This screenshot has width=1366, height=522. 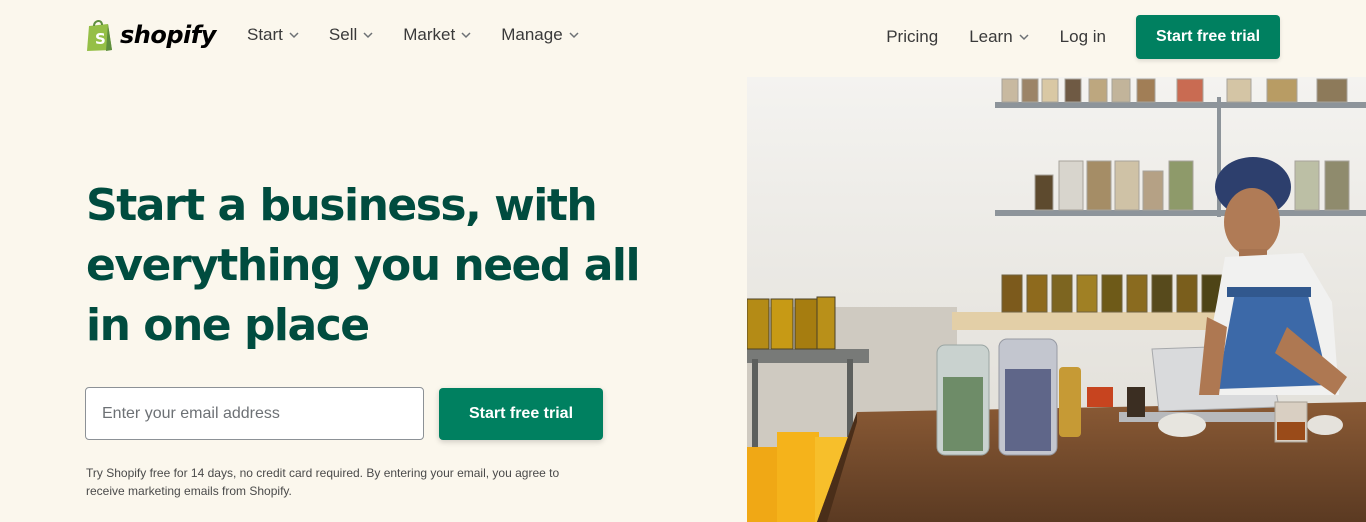 I want to click on secondary-nav: Pricing Learn Log in Start free trial, so click(x=1083, y=37).